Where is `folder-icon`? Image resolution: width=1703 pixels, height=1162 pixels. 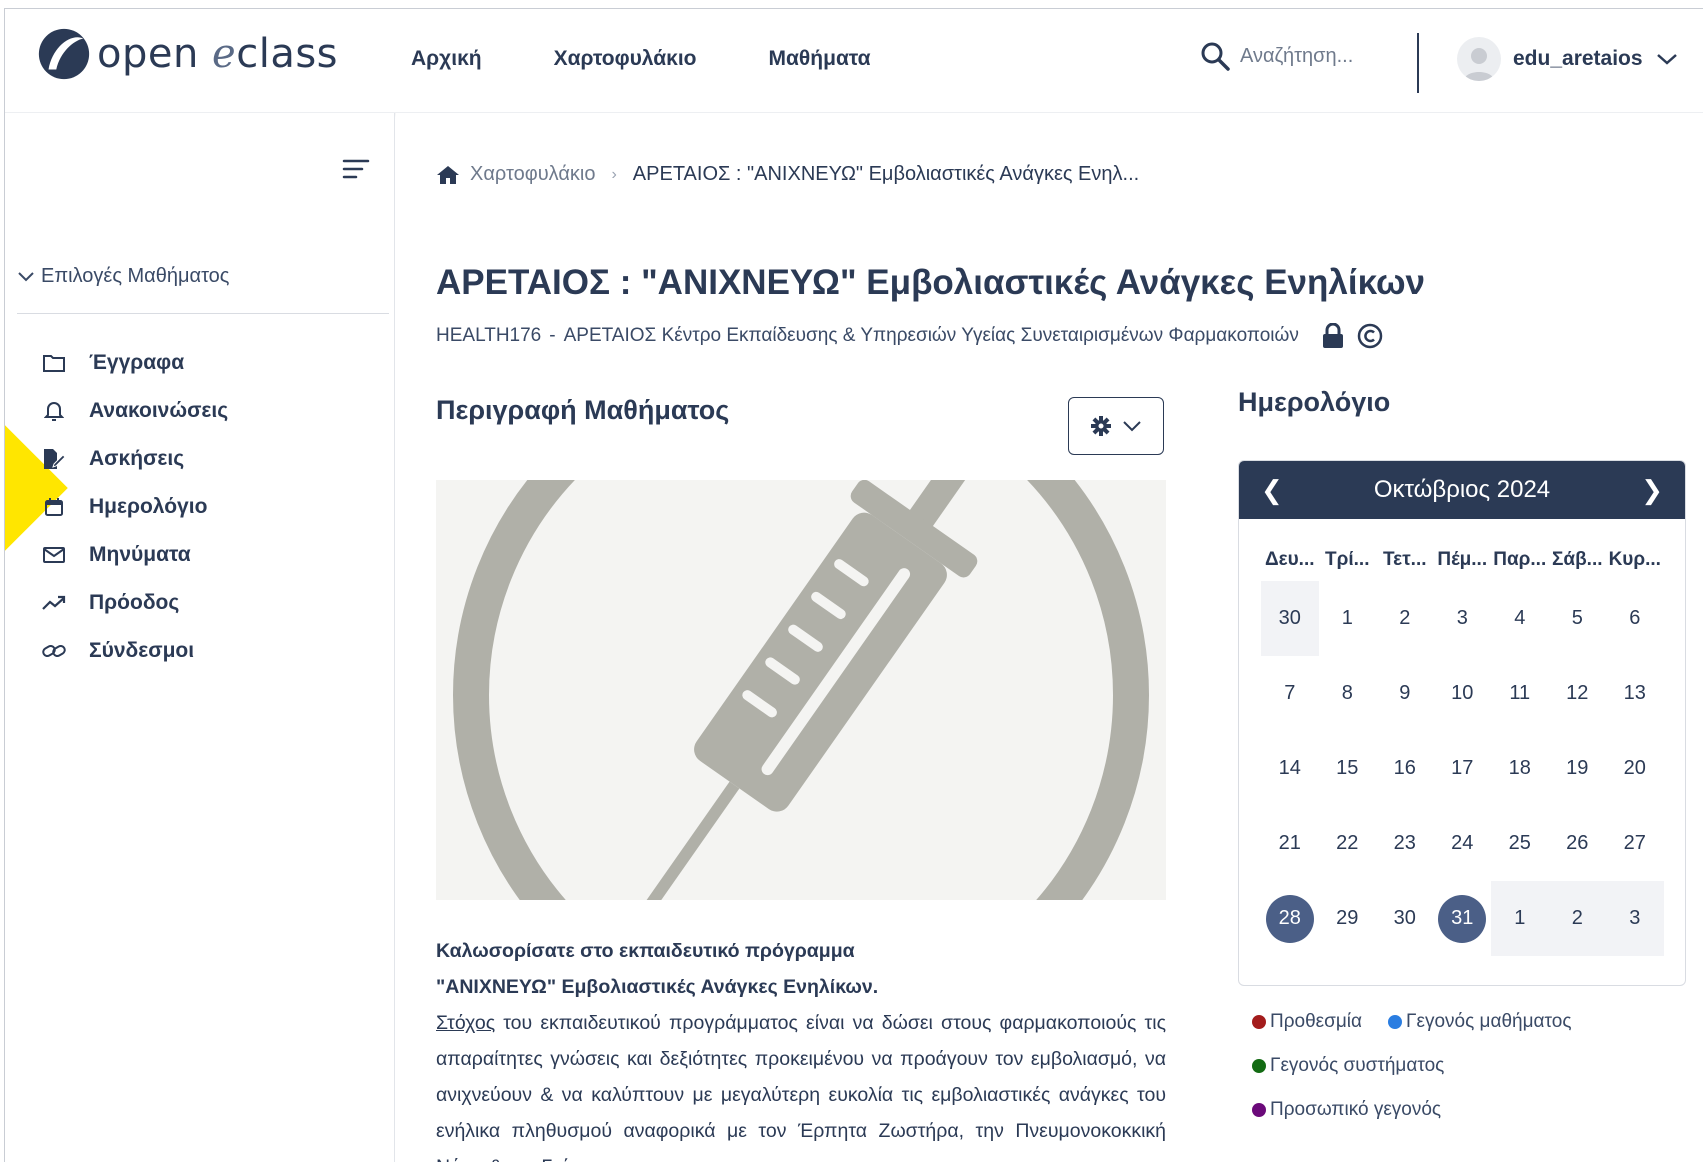
folder-icon is located at coordinates (54, 363).